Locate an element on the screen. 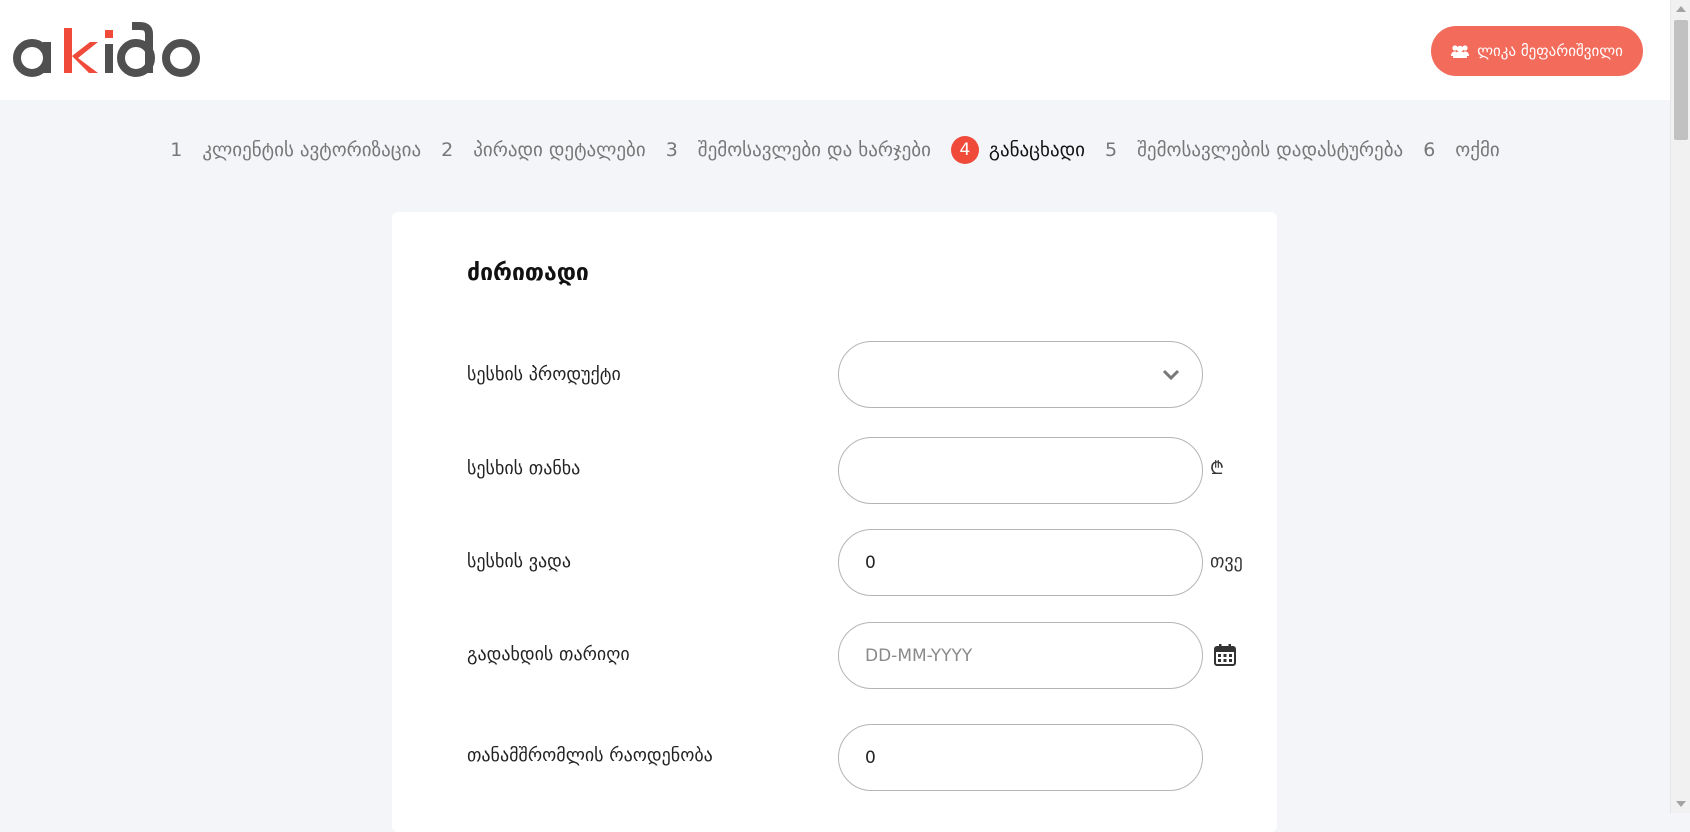  top-header: ლიკა მეფარიშვილი is located at coordinates (835, 50).